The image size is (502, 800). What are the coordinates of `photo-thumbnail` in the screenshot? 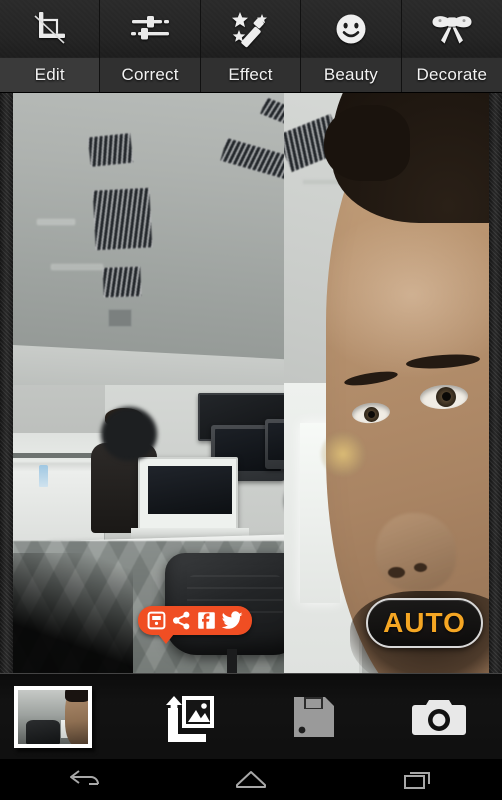 It's located at (53, 716).